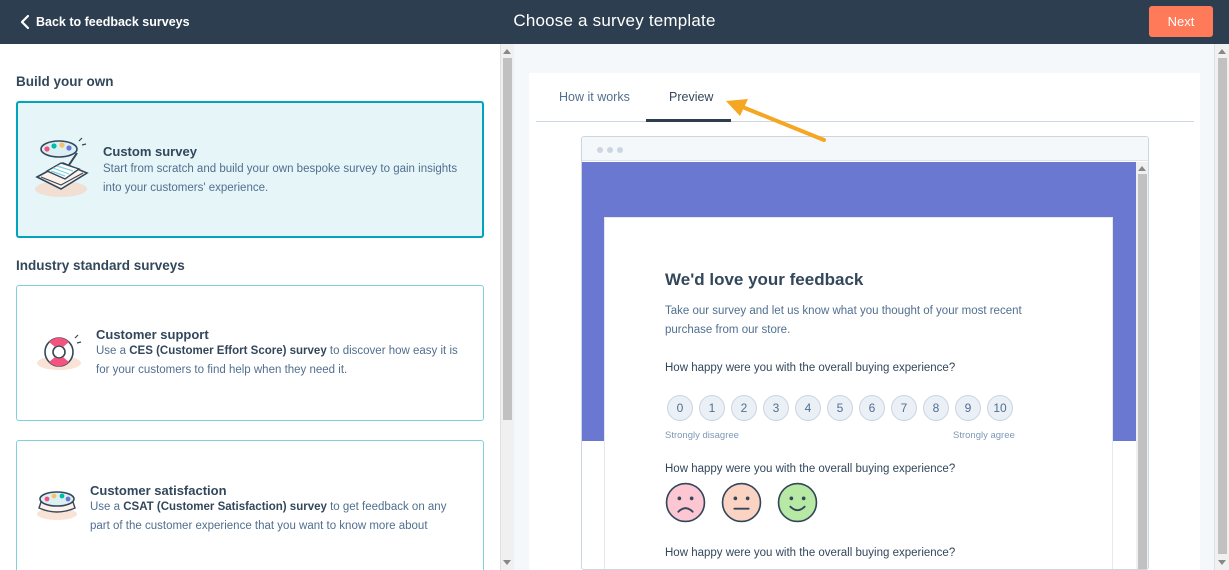  What do you see at coordinates (744, 408) in the screenshot?
I see `scale-option-2: 2` at bounding box center [744, 408].